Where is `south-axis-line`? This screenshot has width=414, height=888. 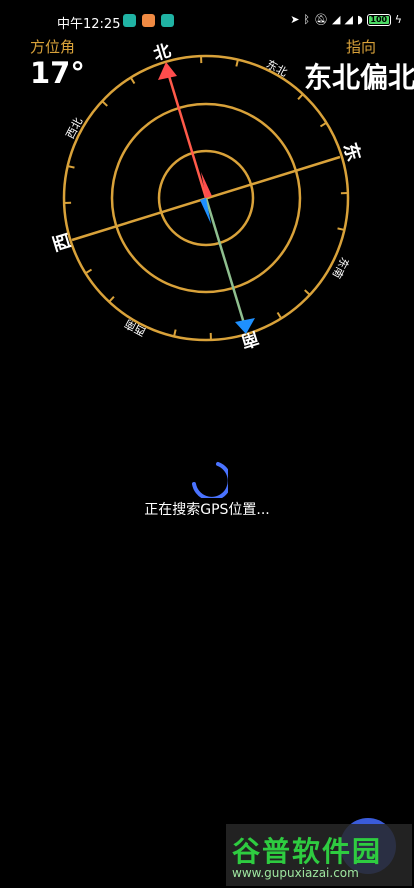 south-axis-line is located at coordinates (226, 264).